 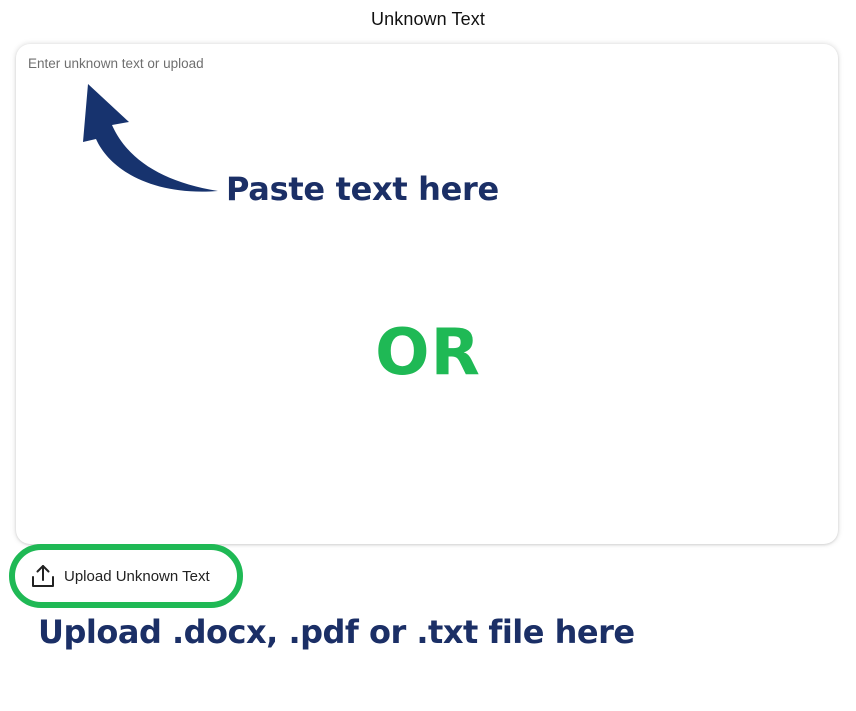 What do you see at coordinates (428, 19) in the screenshot?
I see `page-title: Unknown Text` at bounding box center [428, 19].